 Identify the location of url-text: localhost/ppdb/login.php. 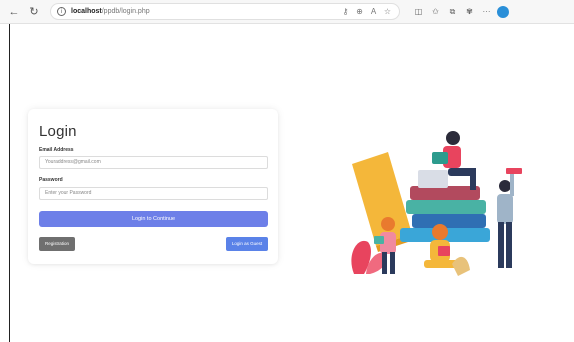
(110, 11).